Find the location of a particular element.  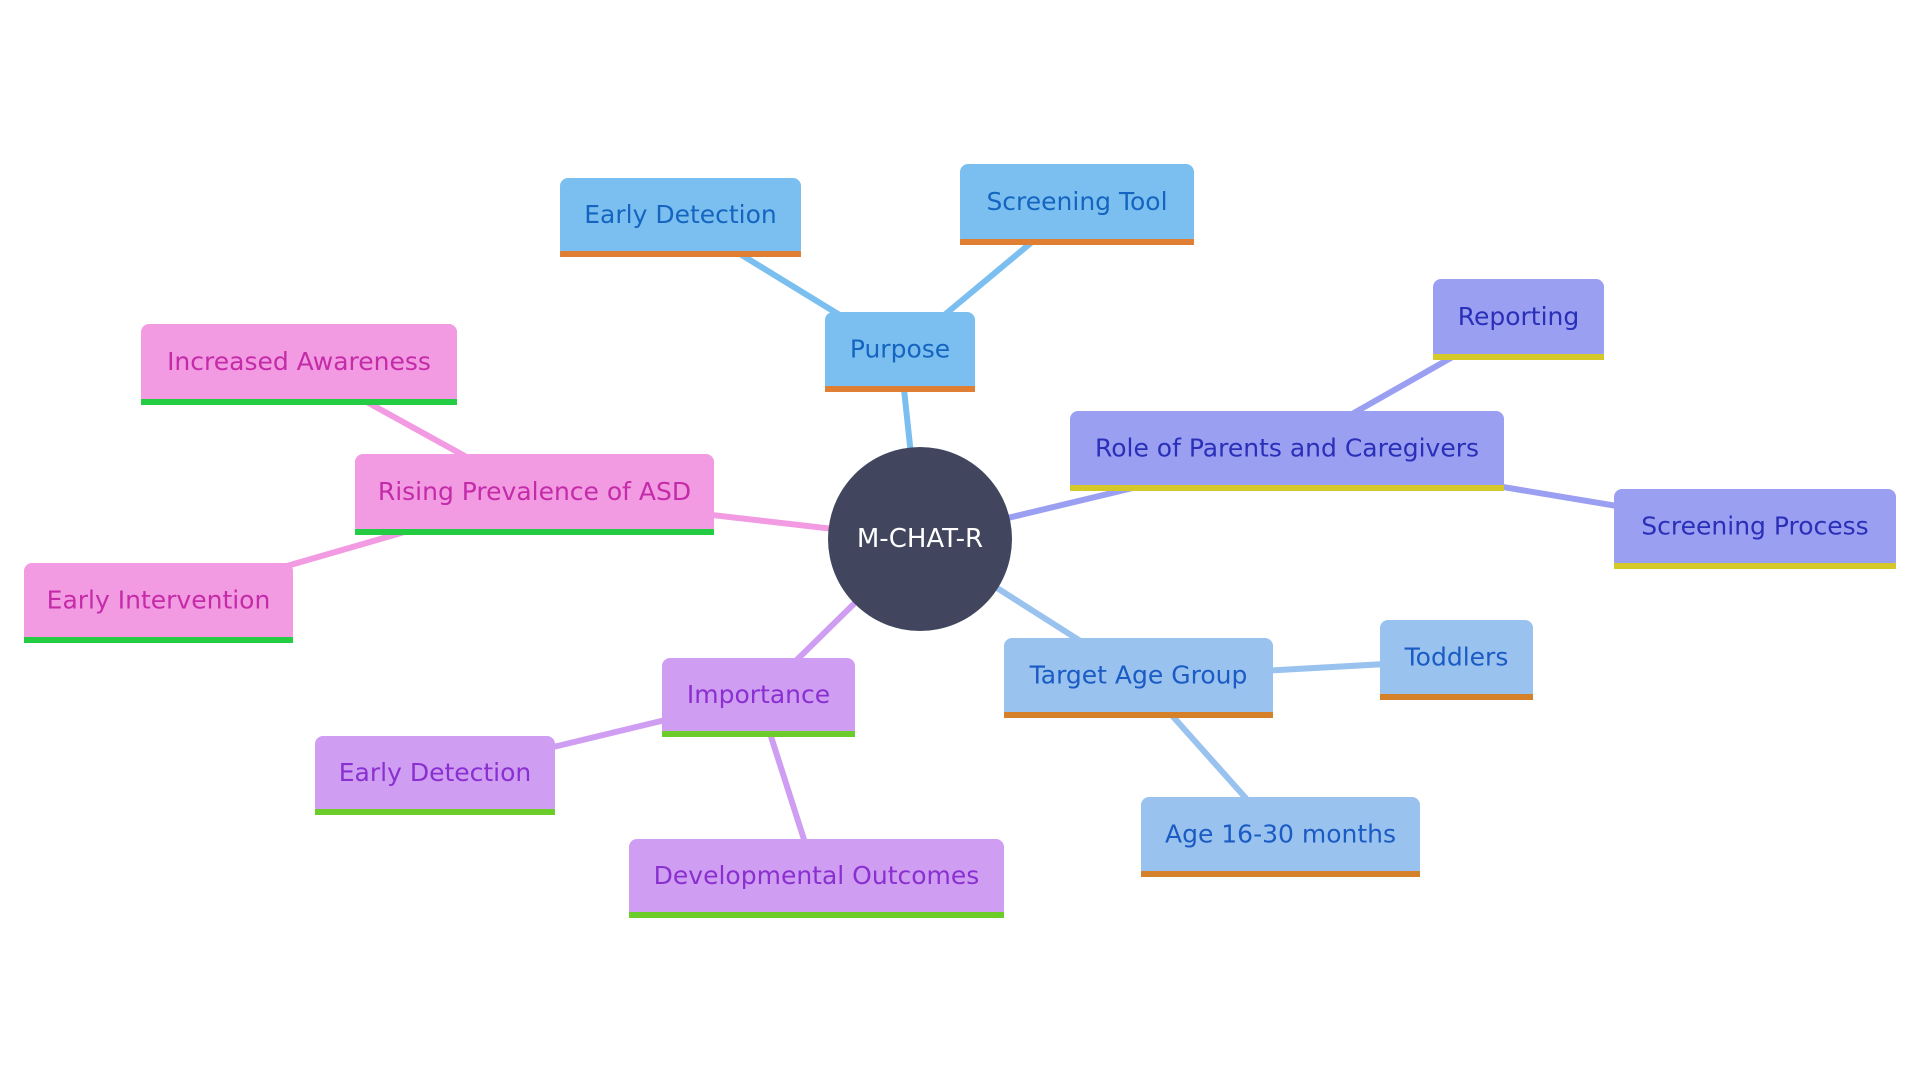

node-screening-process: Screening Process is located at coordinates (1755, 529).